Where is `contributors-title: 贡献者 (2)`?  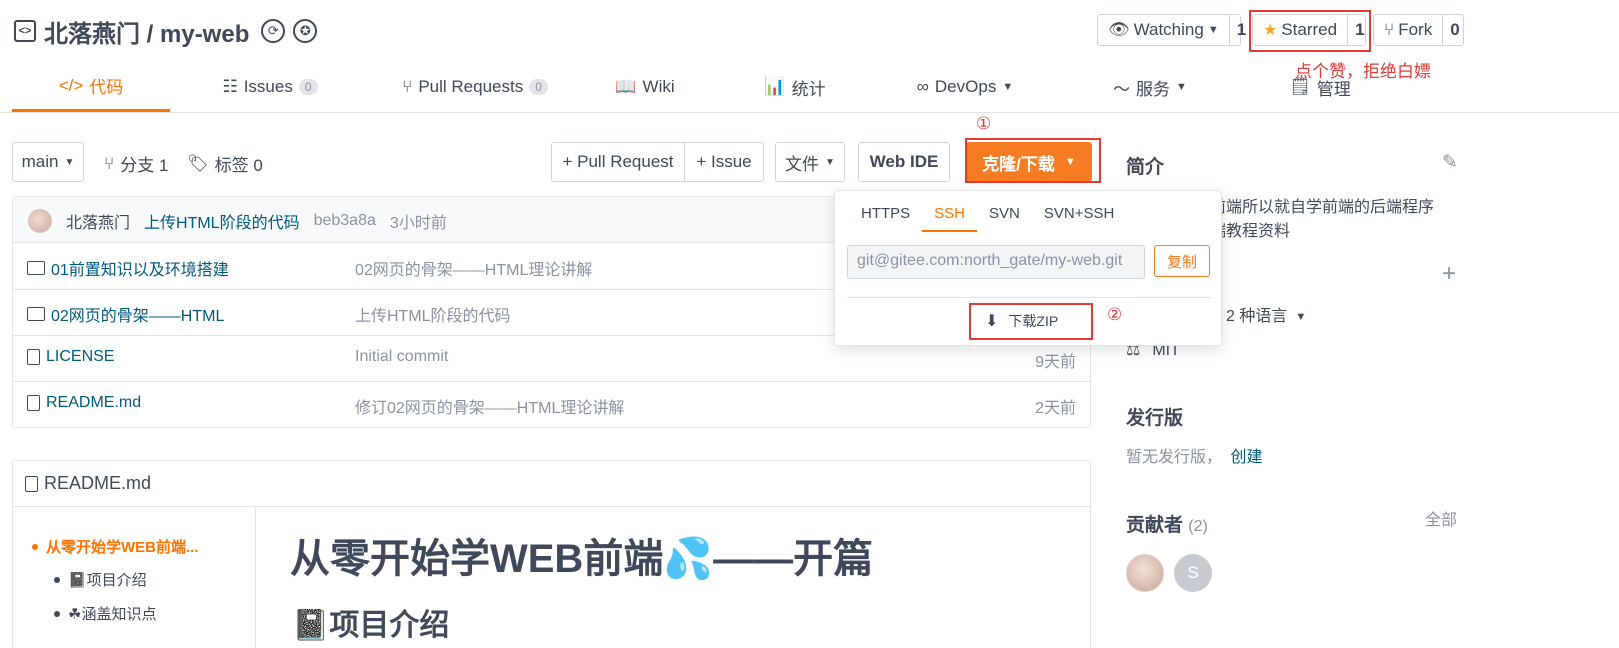
contributors-title: 贡献者 (2) is located at coordinates (1167, 525).